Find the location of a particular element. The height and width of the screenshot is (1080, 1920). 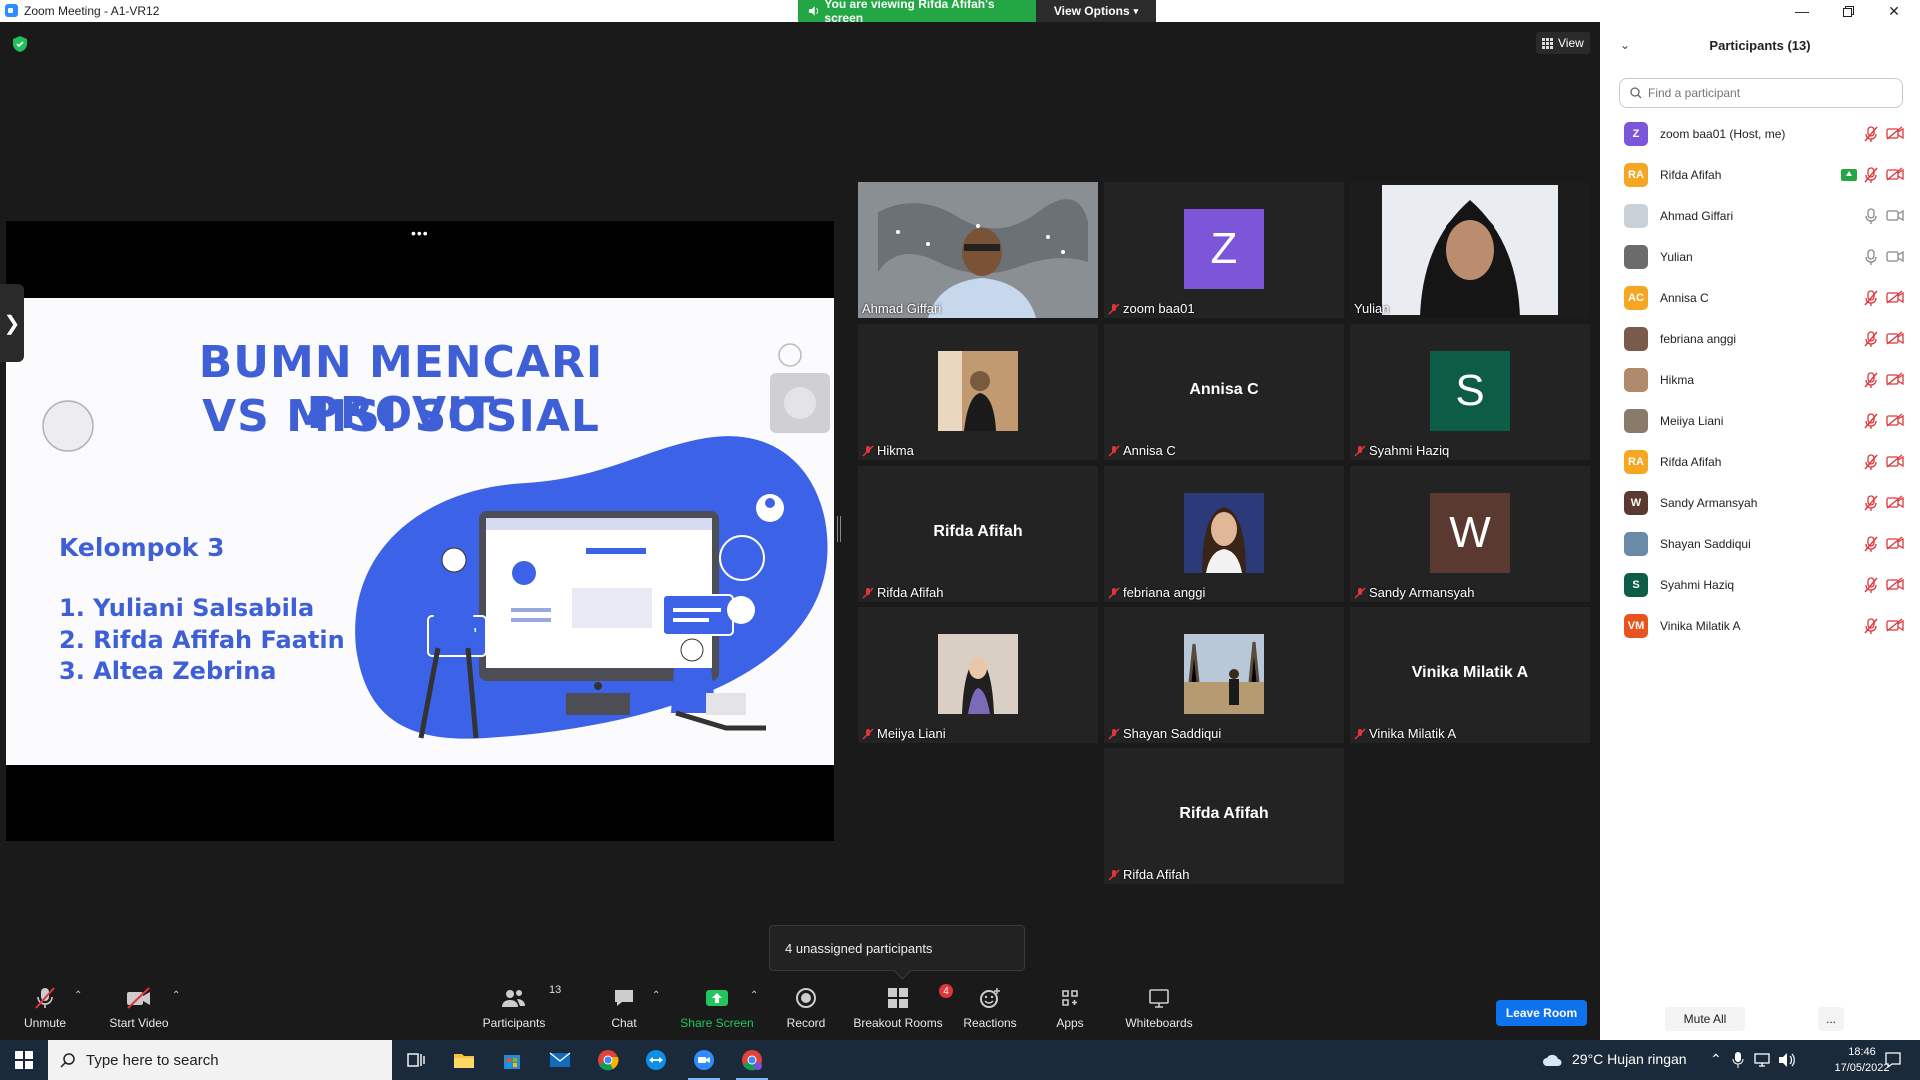

apps-button: Apps is located at coordinates (1070, 1011).